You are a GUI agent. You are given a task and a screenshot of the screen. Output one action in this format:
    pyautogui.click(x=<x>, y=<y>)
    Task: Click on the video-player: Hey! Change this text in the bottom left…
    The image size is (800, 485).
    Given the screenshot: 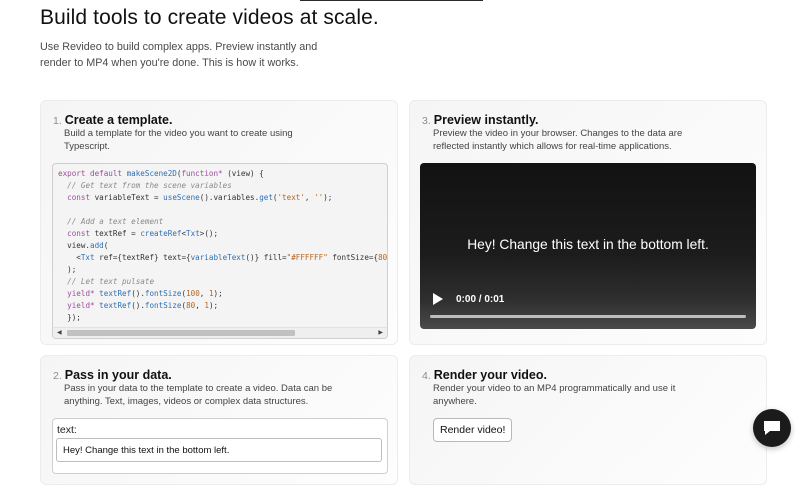 What is the action you would take?
    pyautogui.click(x=588, y=246)
    